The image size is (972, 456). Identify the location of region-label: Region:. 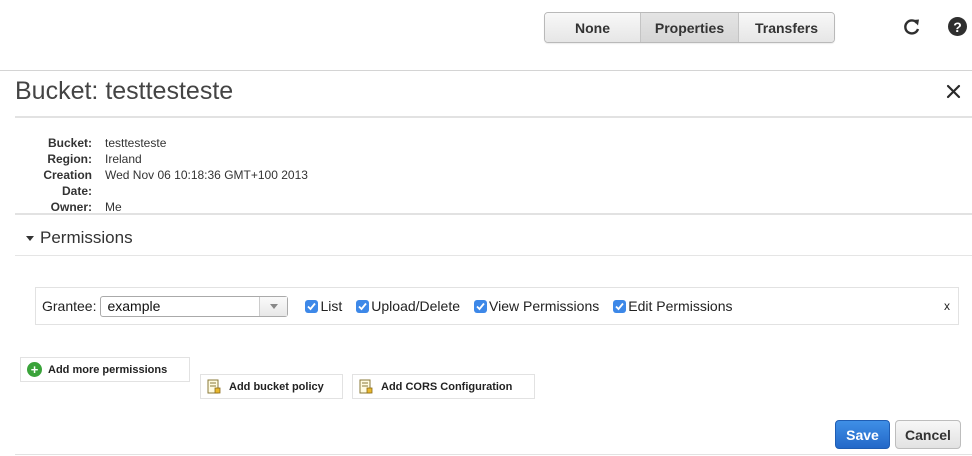
(69, 159).